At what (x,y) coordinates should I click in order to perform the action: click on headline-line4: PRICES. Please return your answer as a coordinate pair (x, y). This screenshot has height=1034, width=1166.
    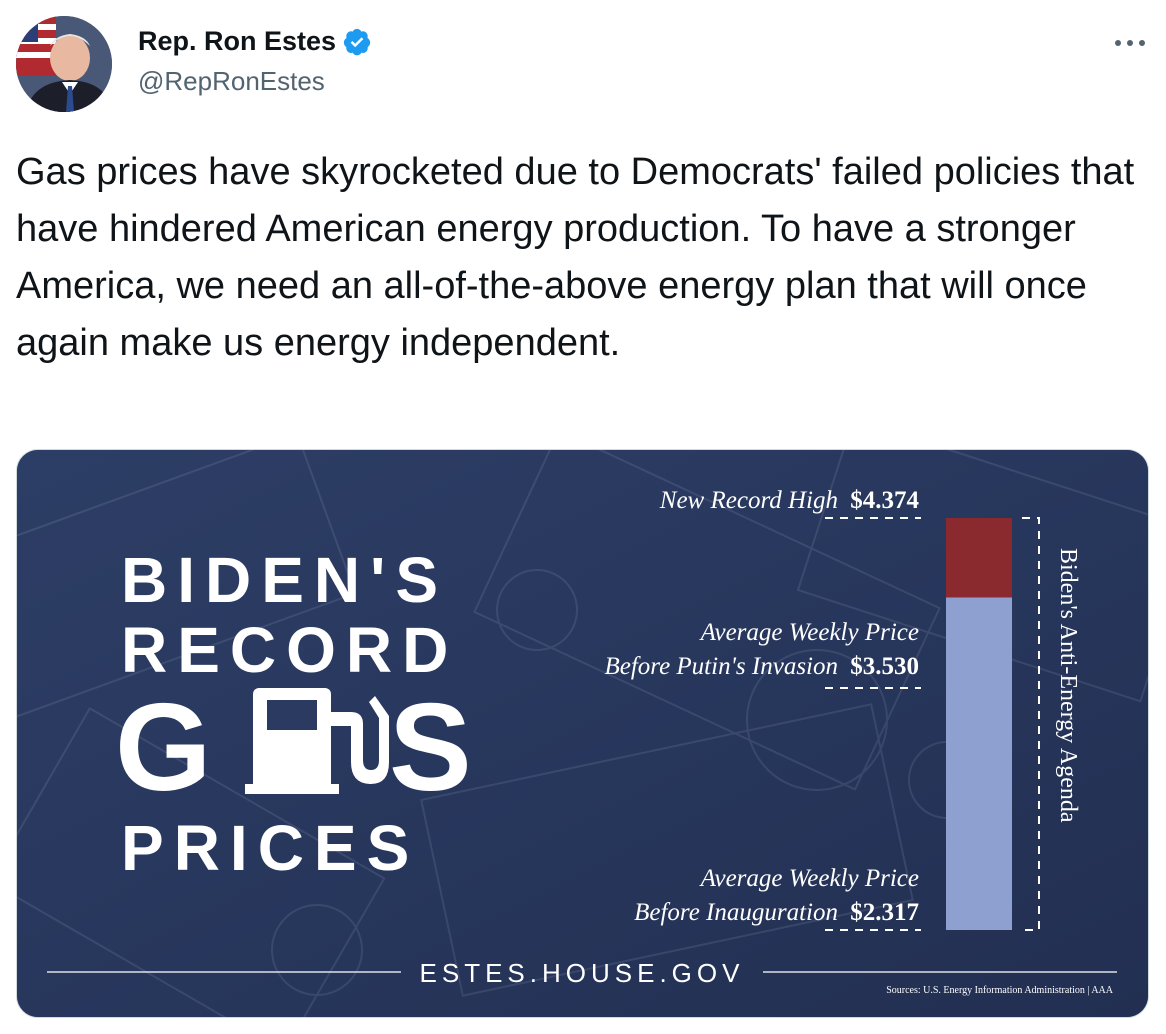
    Looking at the image, I should click on (270, 848).